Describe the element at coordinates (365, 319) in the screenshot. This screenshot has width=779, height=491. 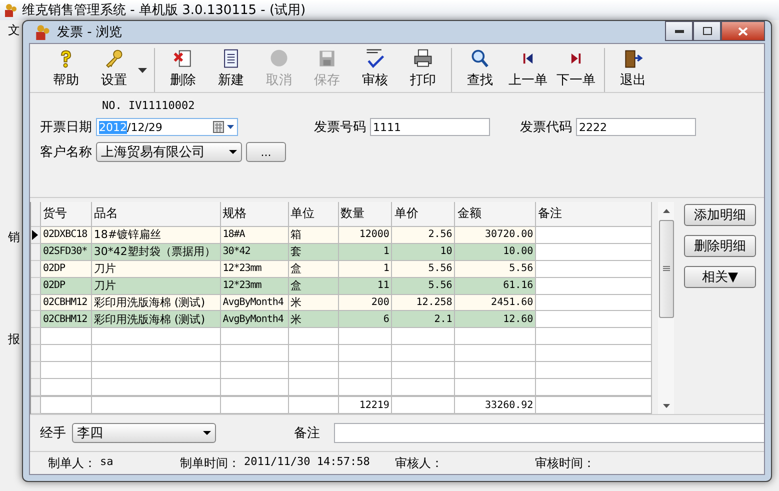
I see `table-cell: 6` at that location.